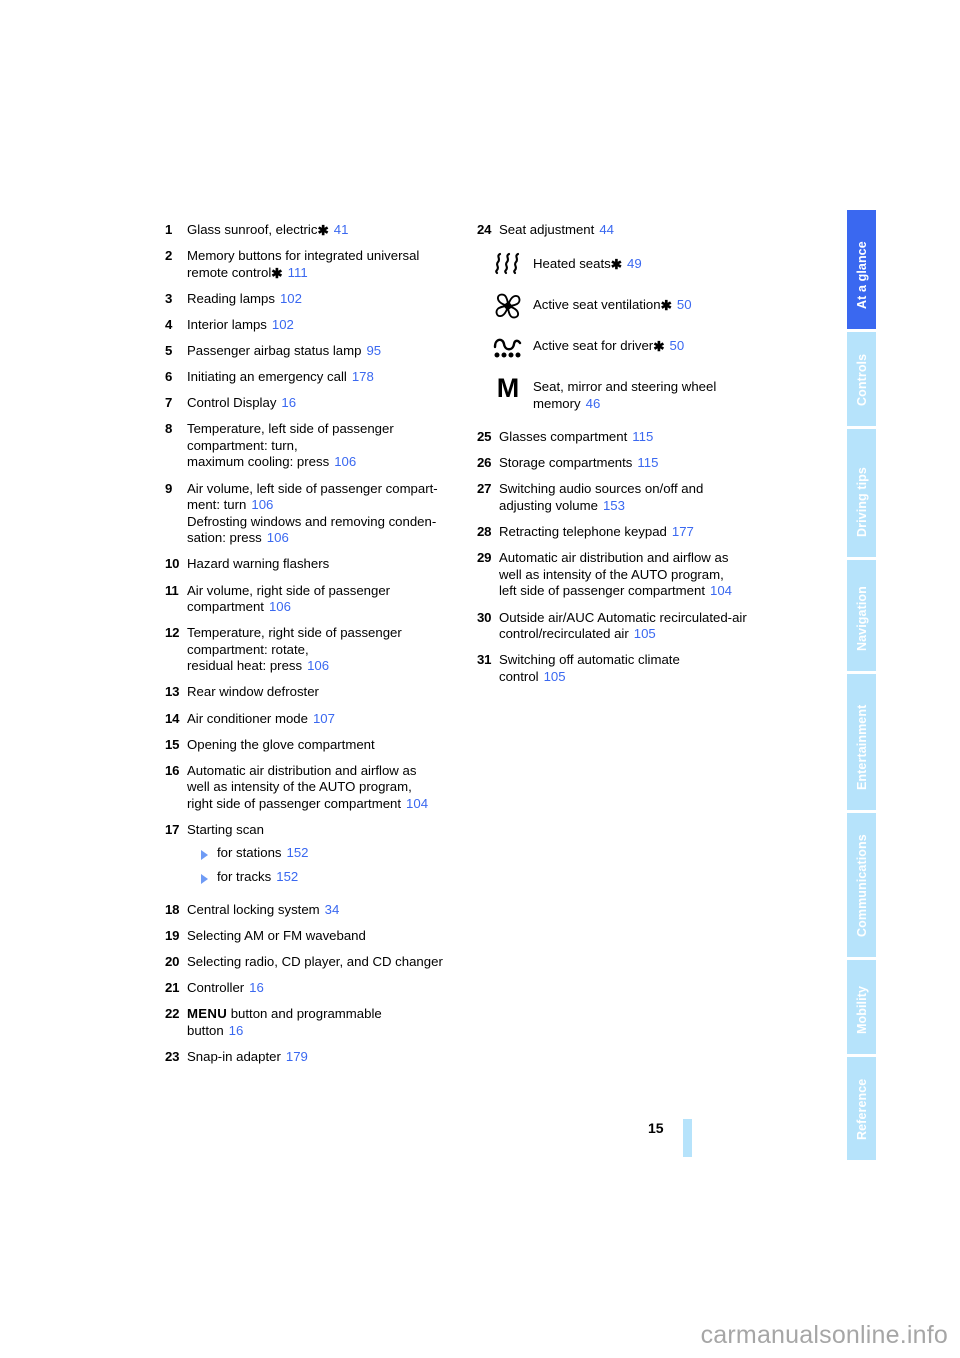  What do you see at coordinates (363, 376) in the screenshot?
I see `page-reference-link: 178` at bounding box center [363, 376].